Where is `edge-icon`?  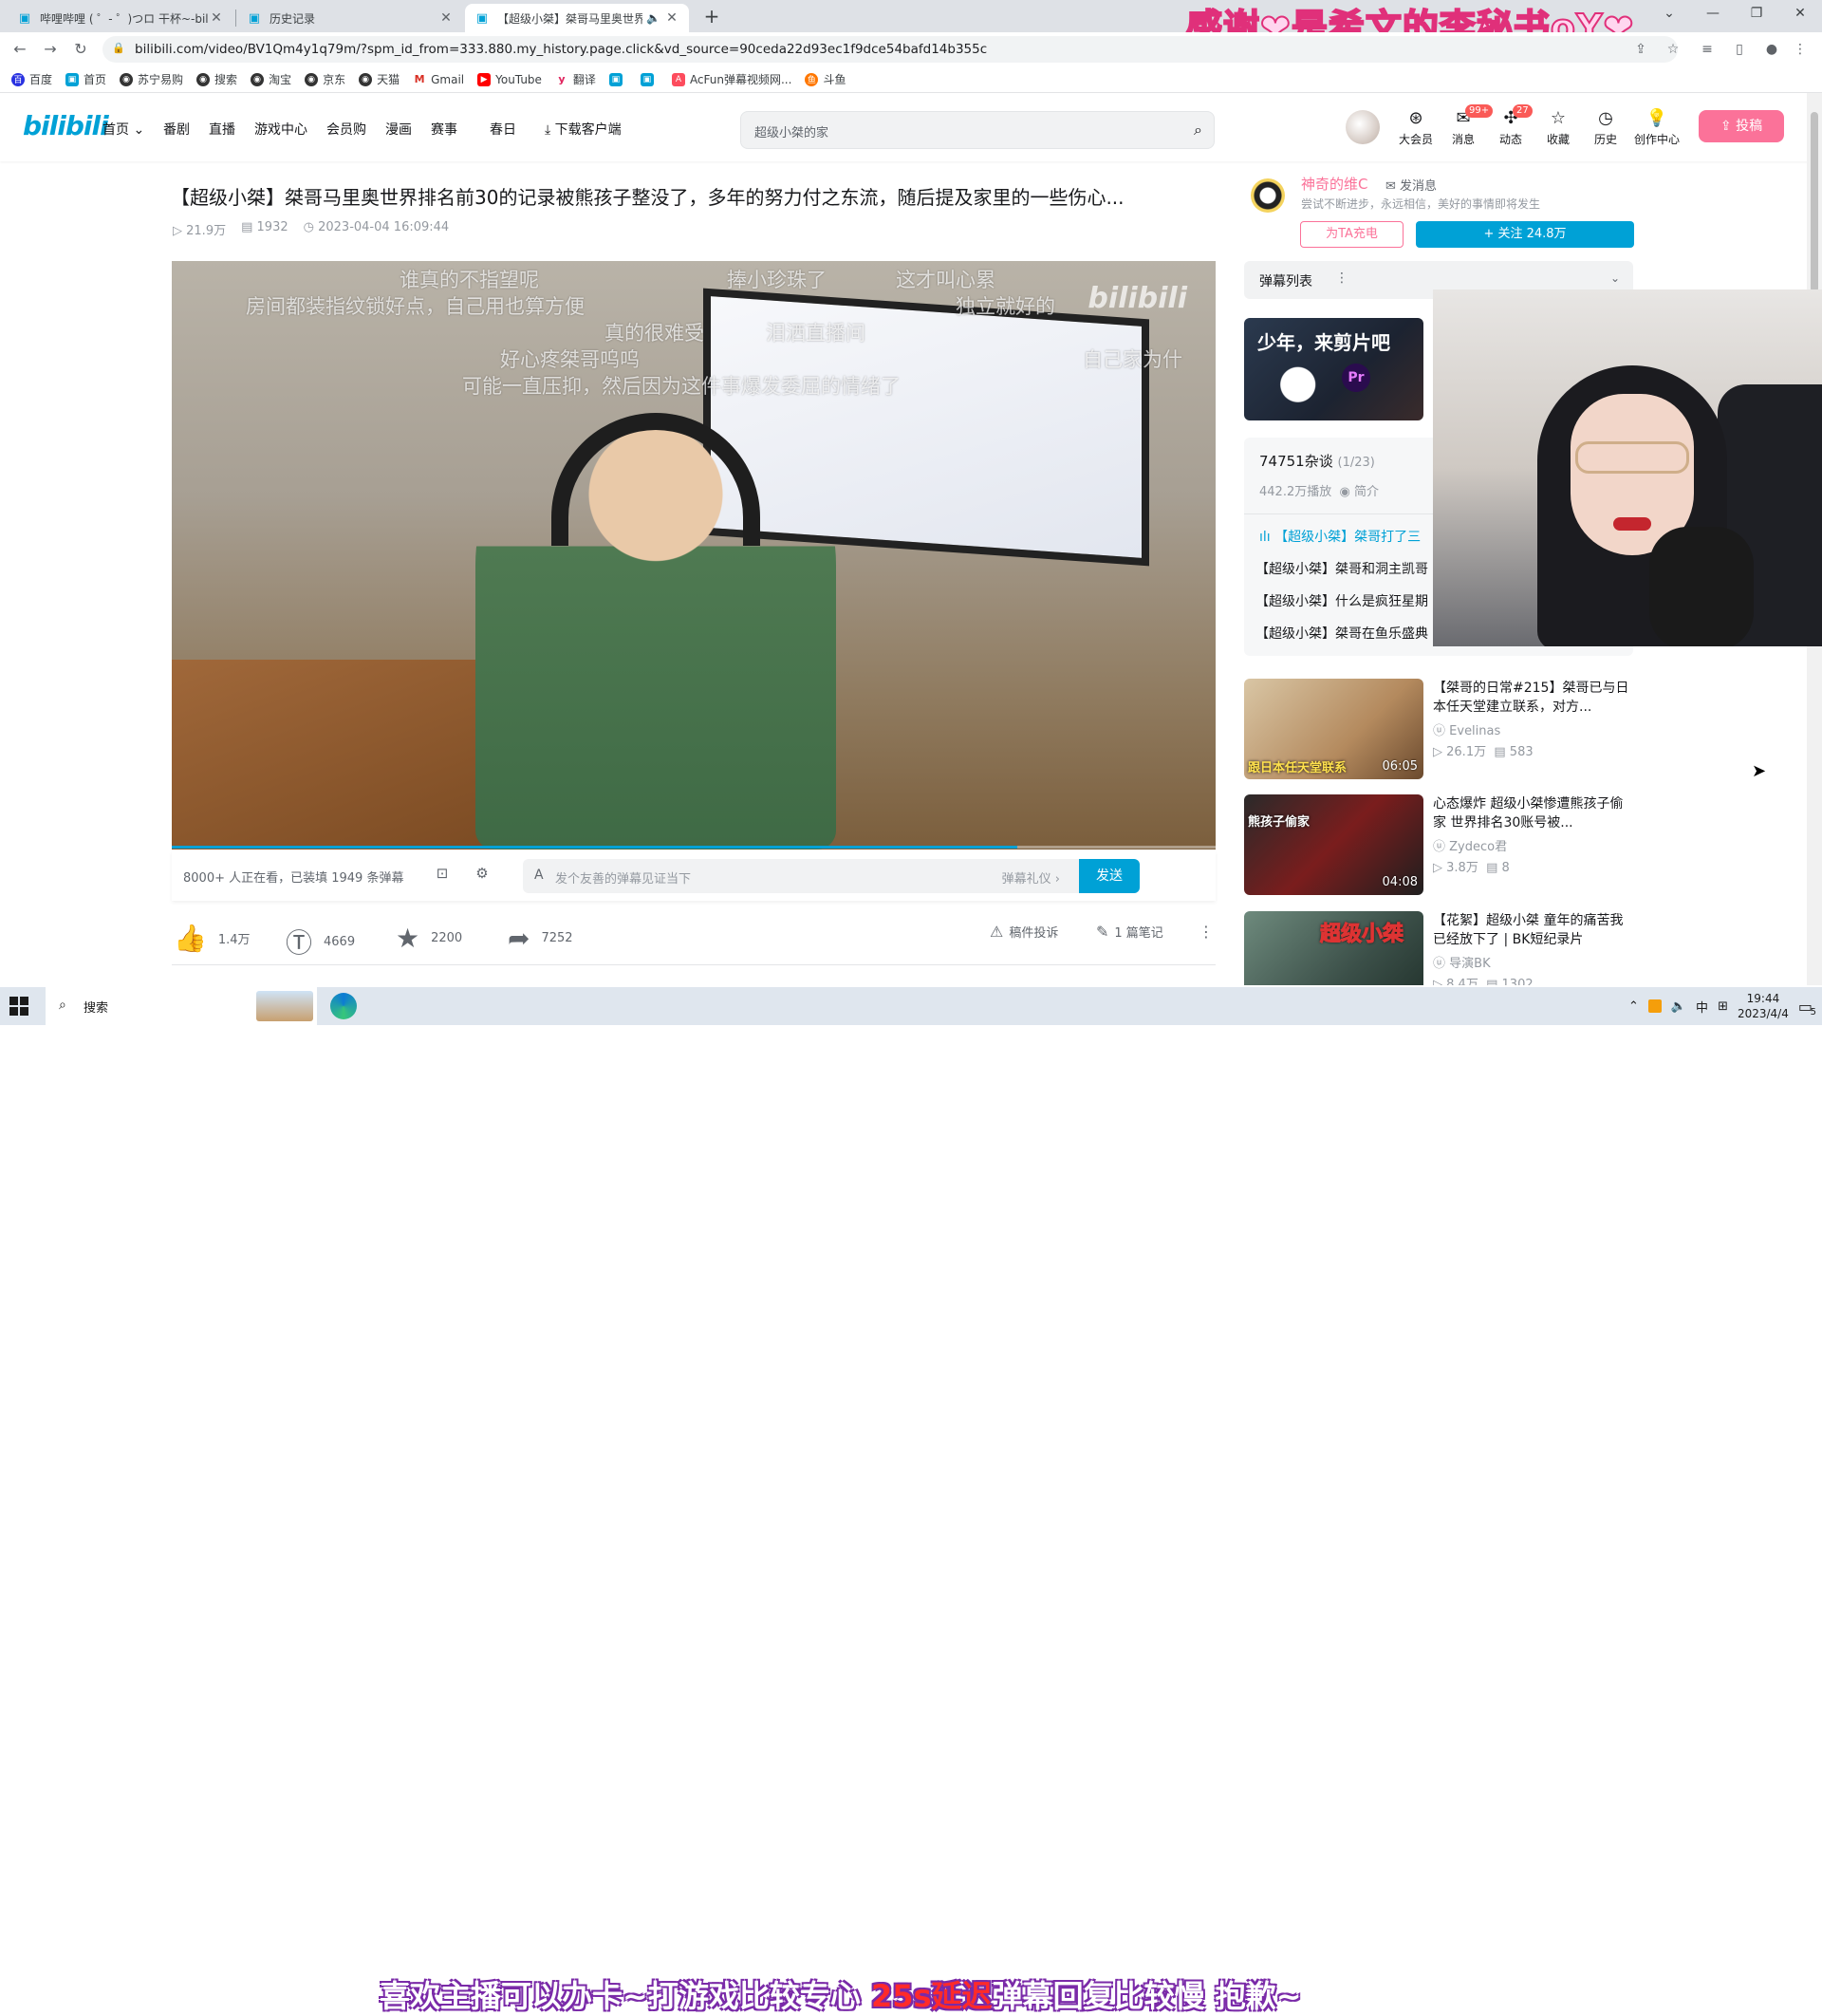 edge-icon is located at coordinates (343, 1006).